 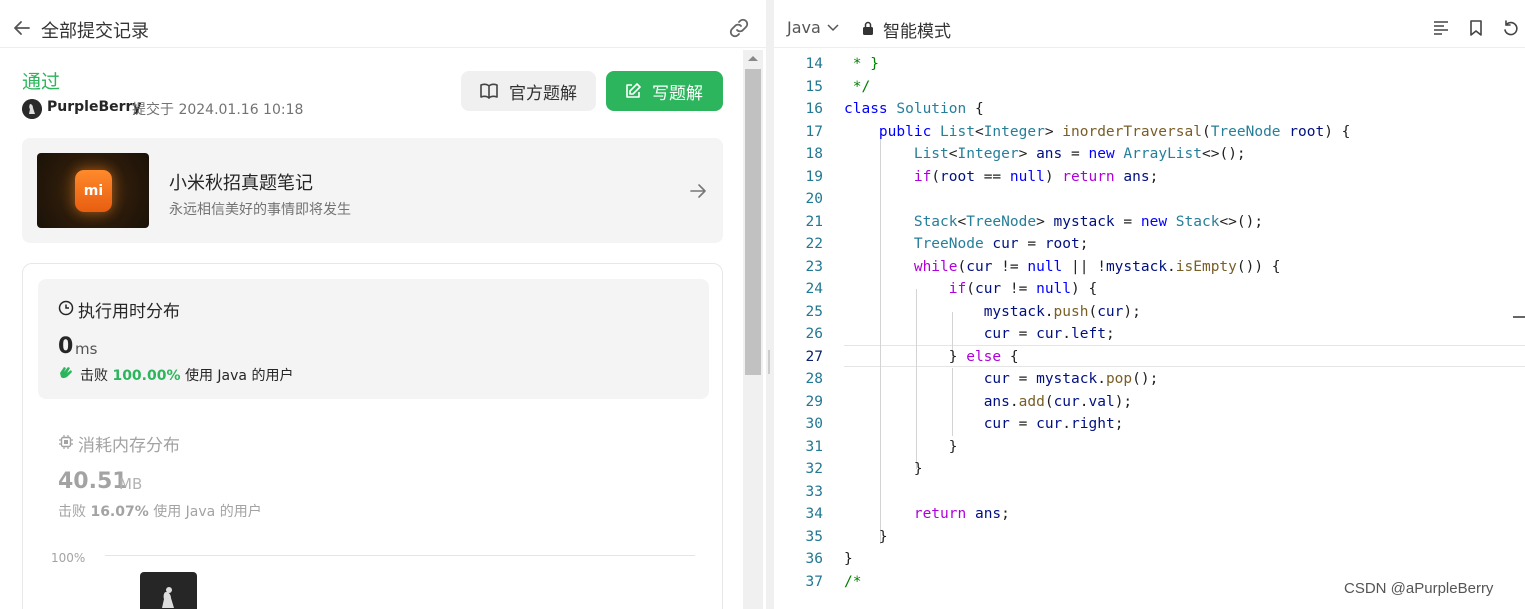 What do you see at coordinates (814, 334) in the screenshot?
I see `line-number: 26` at bounding box center [814, 334].